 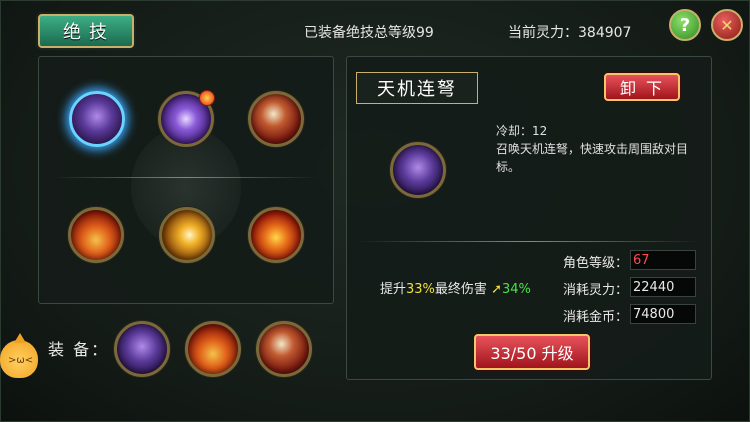 What do you see at coordinates (21, 360) in the screenshot?
I see `mascot-face: >ω<` at bounding box center [21, 360].